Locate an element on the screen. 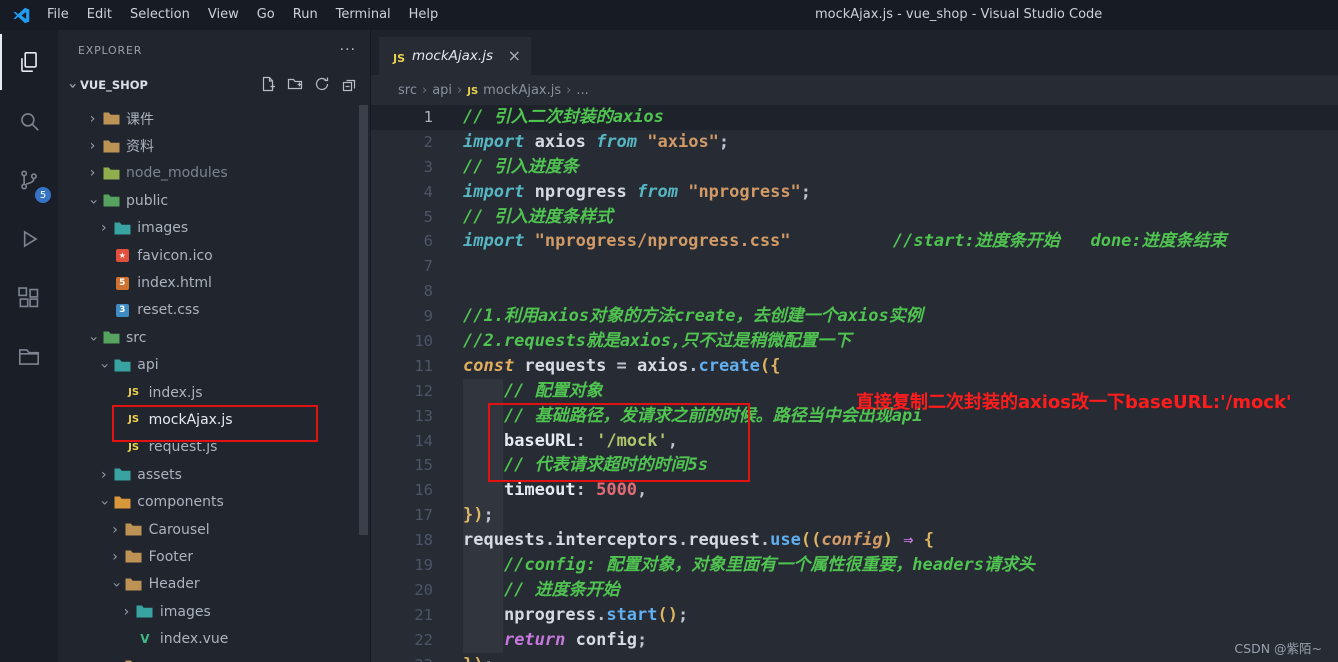 The height and width of the screenshot is (662, 1338). refresh-icon is located at coordinates (322, 85).